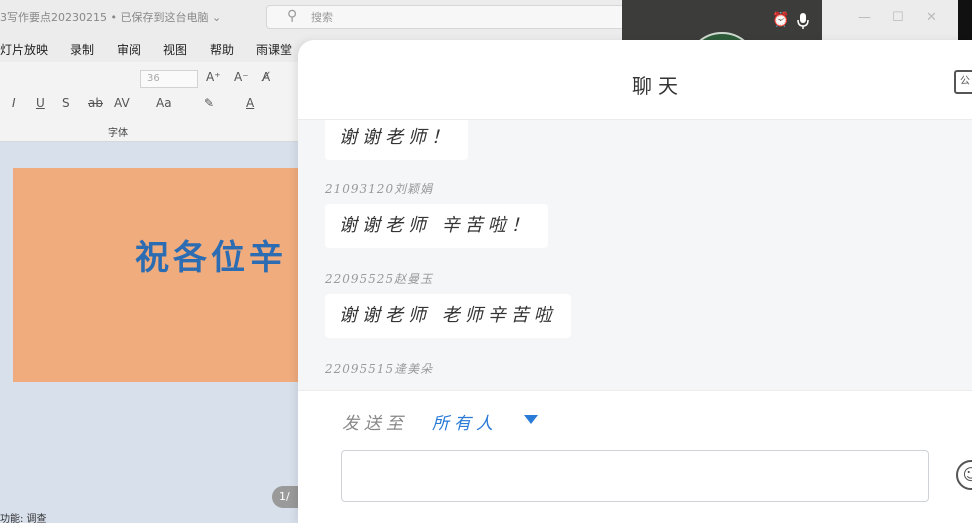 This screenshot has width=972, height=523. What do you see at coordinates (209, 103) in the screenshot?
I see `highlight-icon: ✎` at bounding box center [209, 103].